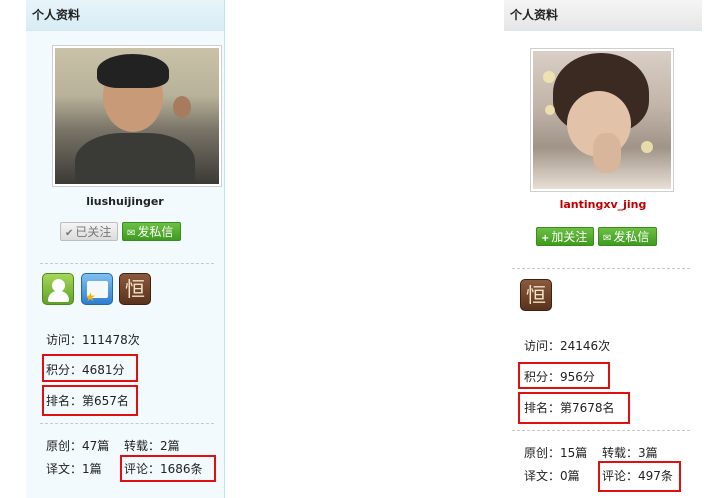 This screenshot has height=498, width=704. Describe the element at coordinates (93, 340) in the screenshot. I see `visits-stat: 访问：111478次` at that location.